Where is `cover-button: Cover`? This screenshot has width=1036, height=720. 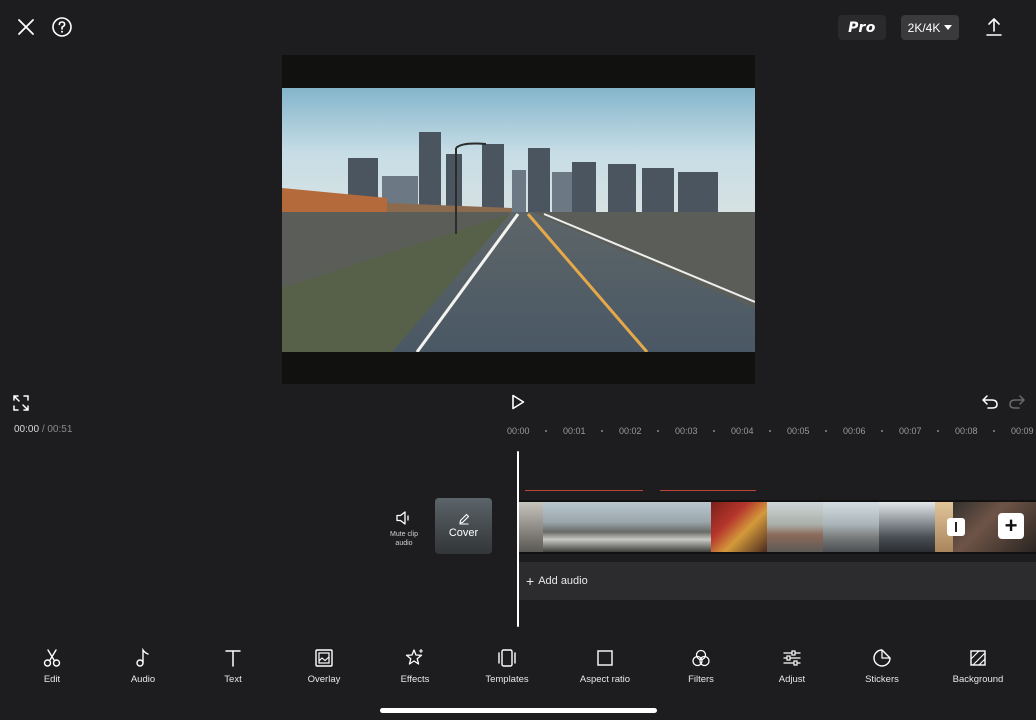
cover-button: Cover is located at coordinates (463, 526).